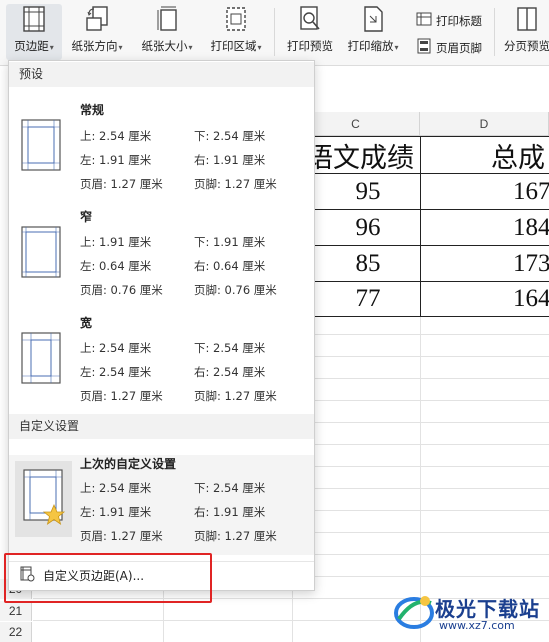 The image size is (549, 642). What do you see at coordinates (31, 74) in the screenshot?
I see `presets-header-label: 预设` at bounding box center [31, 74].